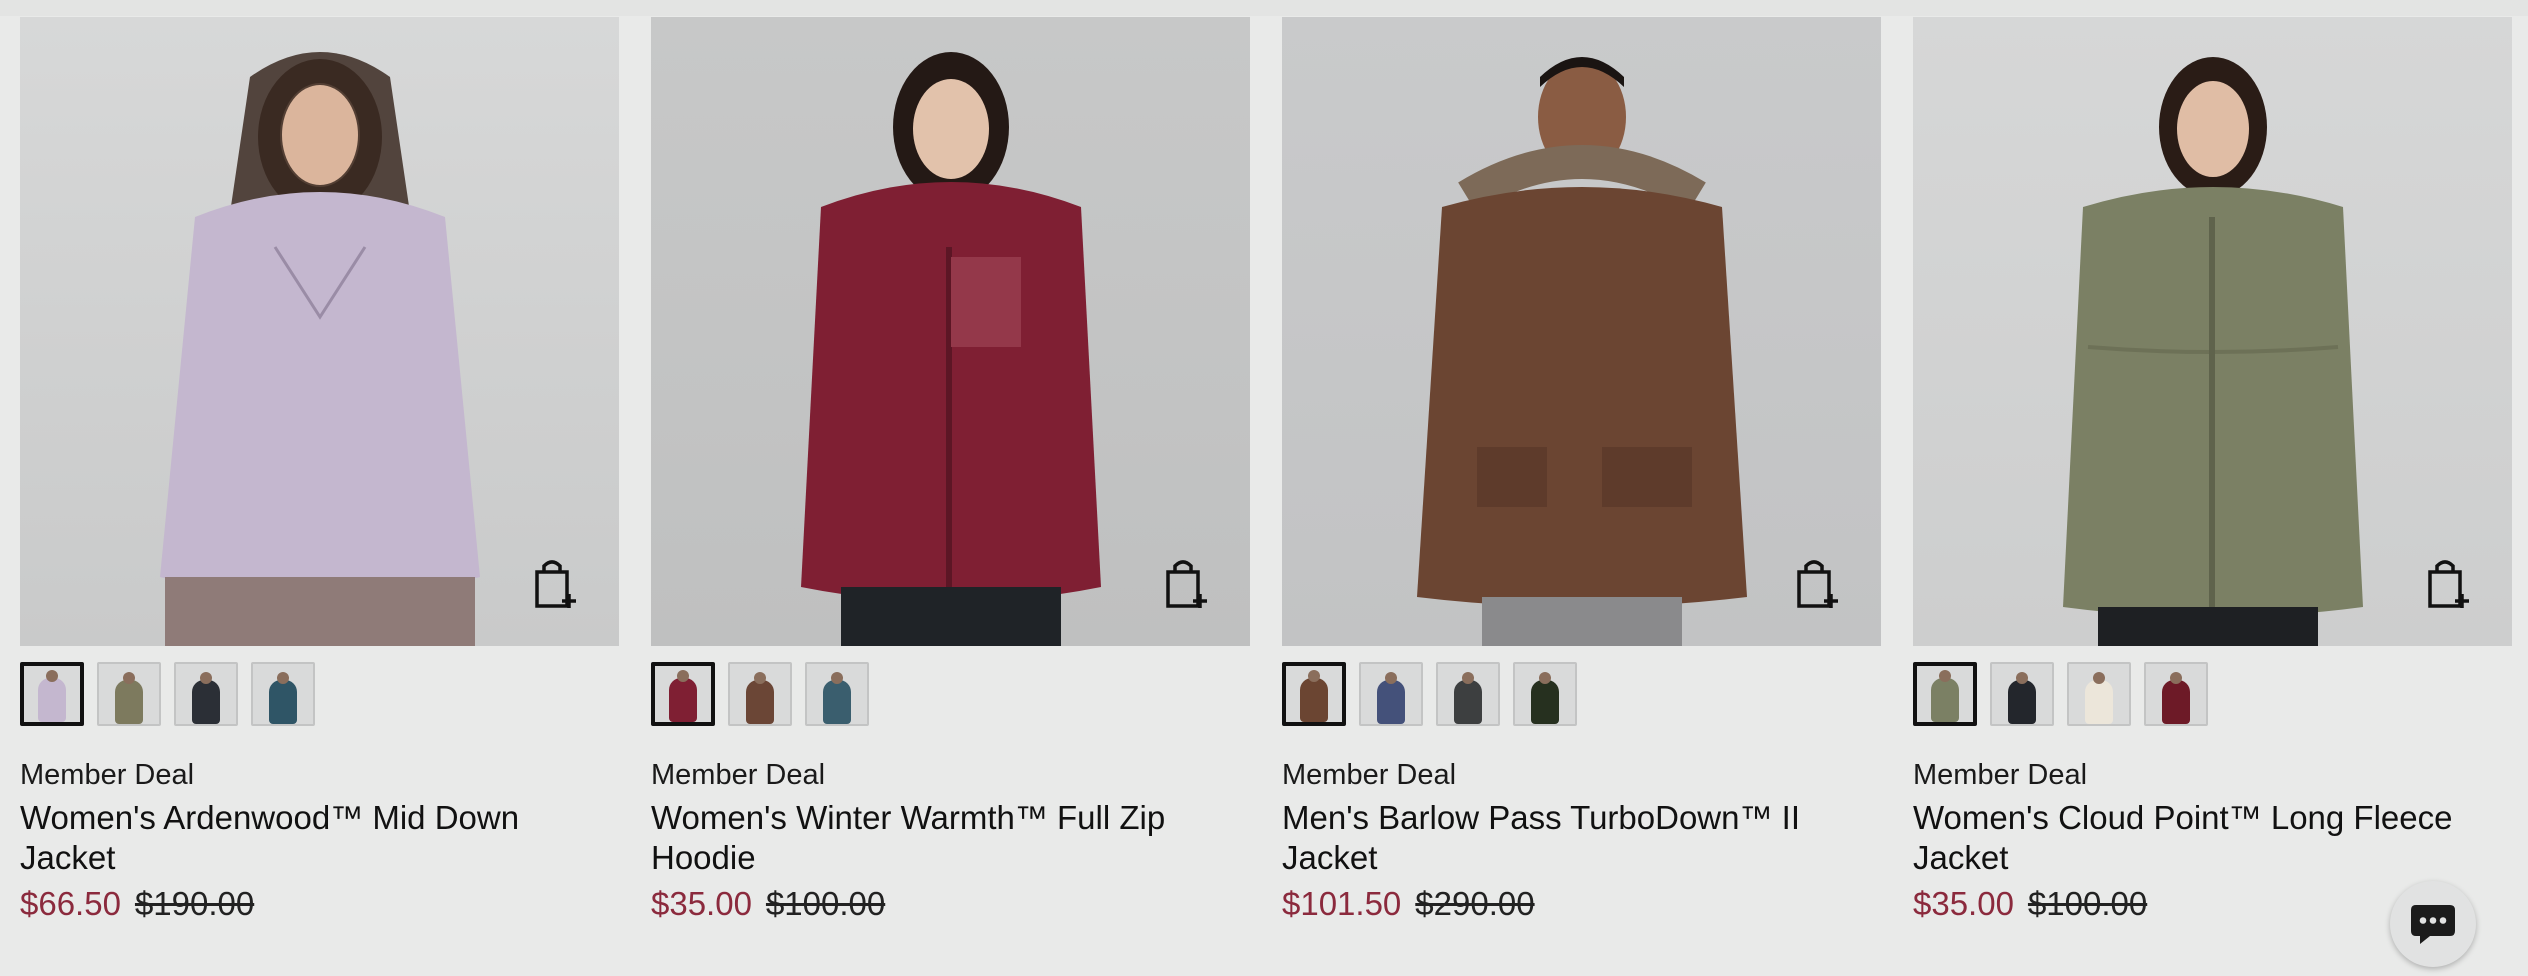 This screenshot has height=976, width=2528. What do you see at coordinates (950, 904) in the screenshot?
I see `price-row: $35.00 $100.00` at bounding box center [950, 904].